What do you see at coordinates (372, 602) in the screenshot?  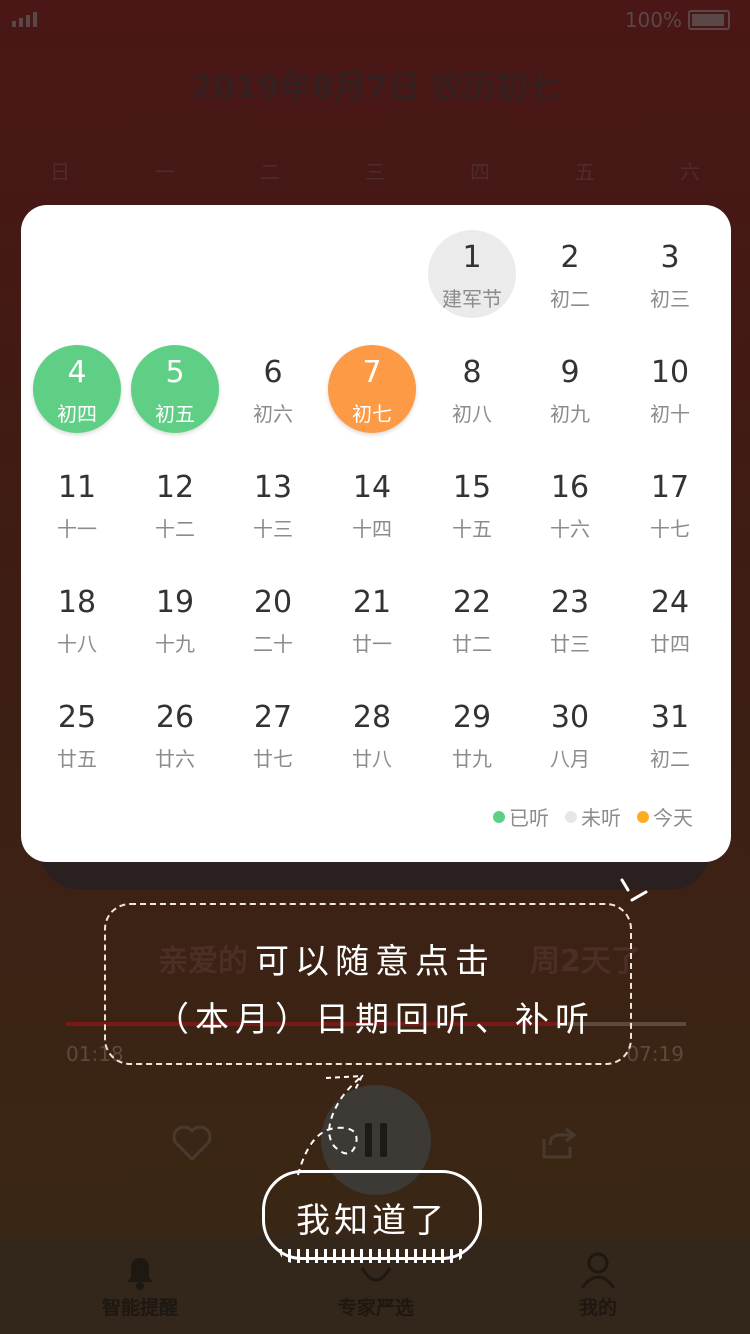 I see `day-number: 21` at bounding box center [372, 602].